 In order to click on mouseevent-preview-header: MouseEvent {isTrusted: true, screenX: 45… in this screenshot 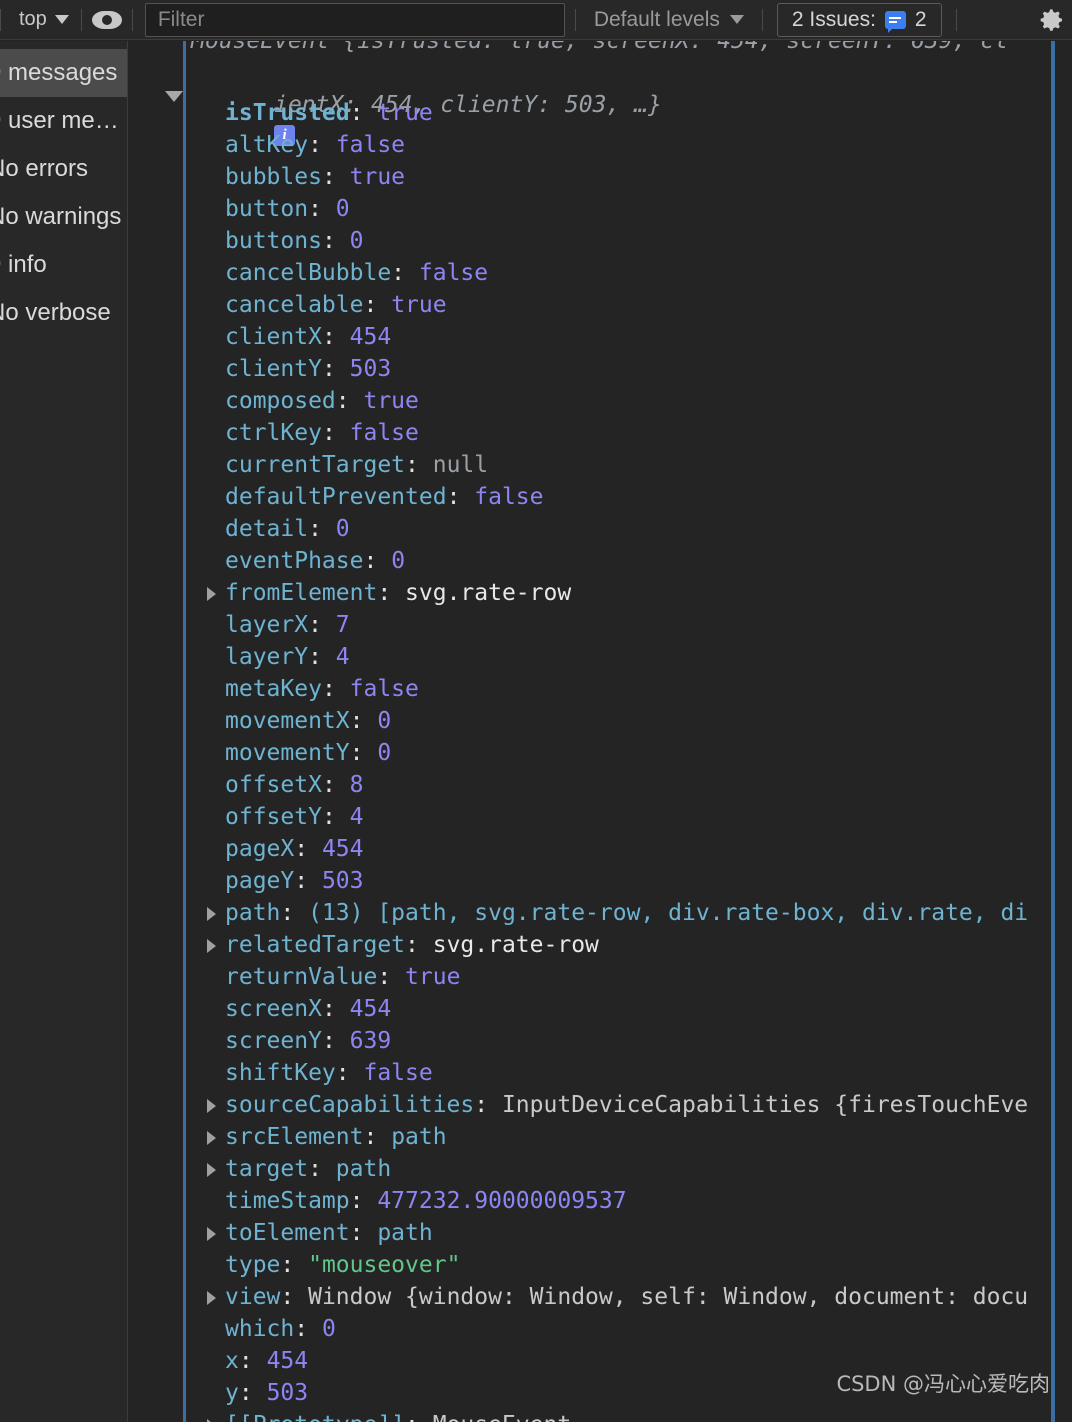, I will do `click(600, 93)`.